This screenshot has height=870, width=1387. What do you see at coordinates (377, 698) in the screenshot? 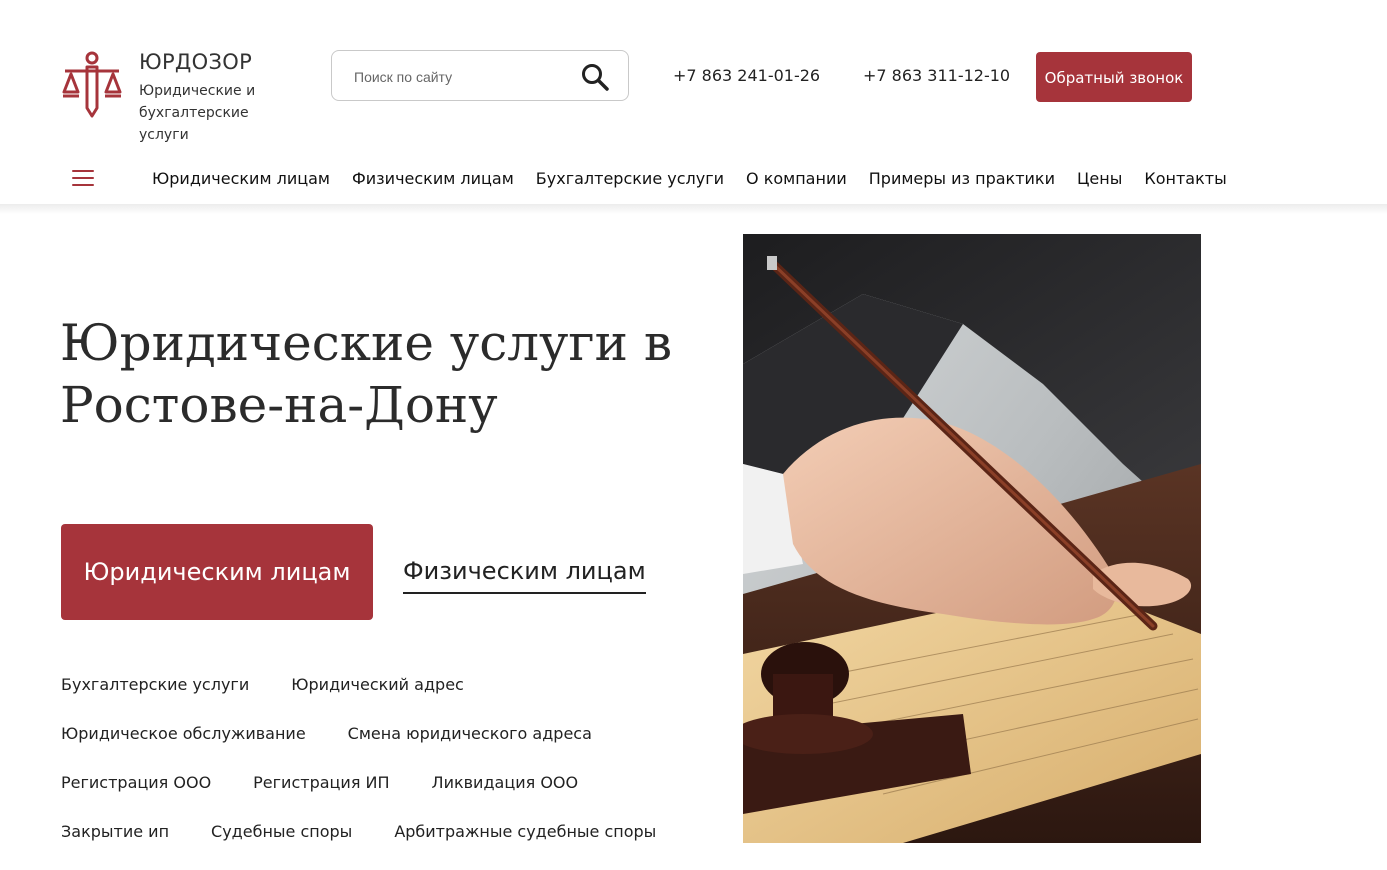
I see `service-link-legal-address: Юридический адрес` at bounding box center [377, 698].